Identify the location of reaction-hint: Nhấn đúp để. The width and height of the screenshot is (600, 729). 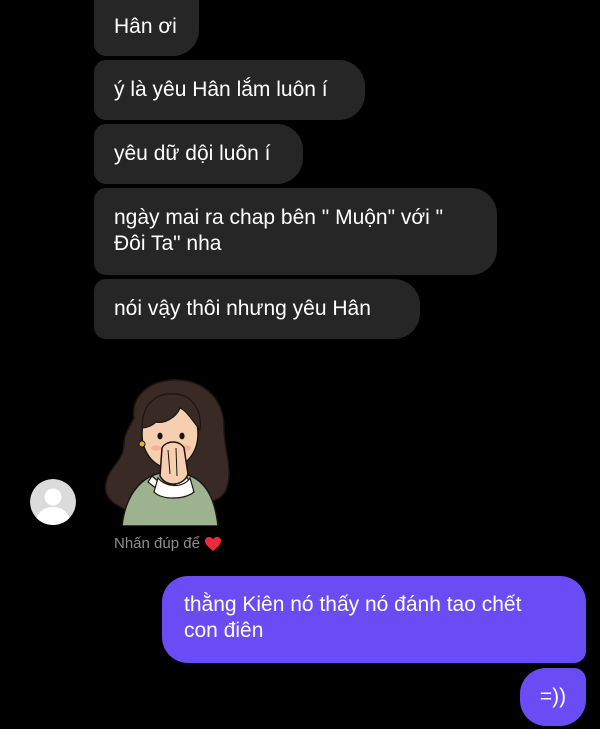
(168, 544).